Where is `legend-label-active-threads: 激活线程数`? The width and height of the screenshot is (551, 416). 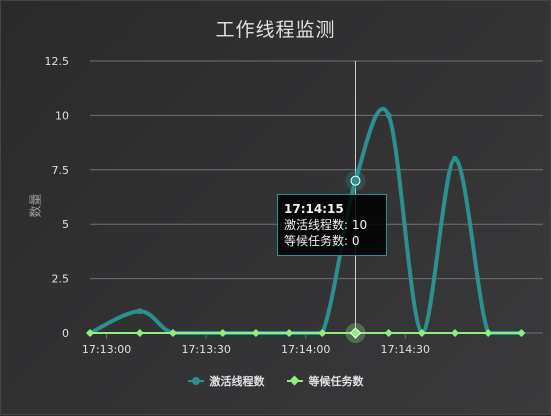
legend-label-active-threads: 激活线程数 is located at coordinates (237, 381).